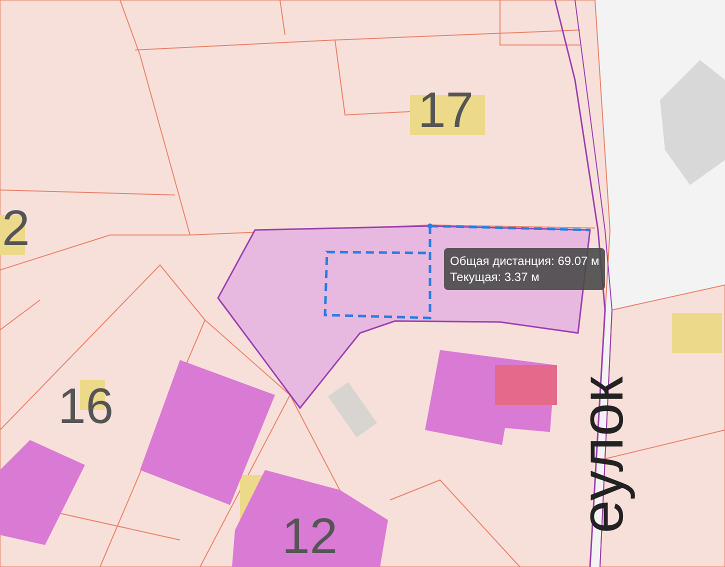 This screenshot has height=567, width=725. Describe the element at coordinates (495, 277) in the screenshot. I see `current-distance-text: Текущая: 3.37 м` at that location.